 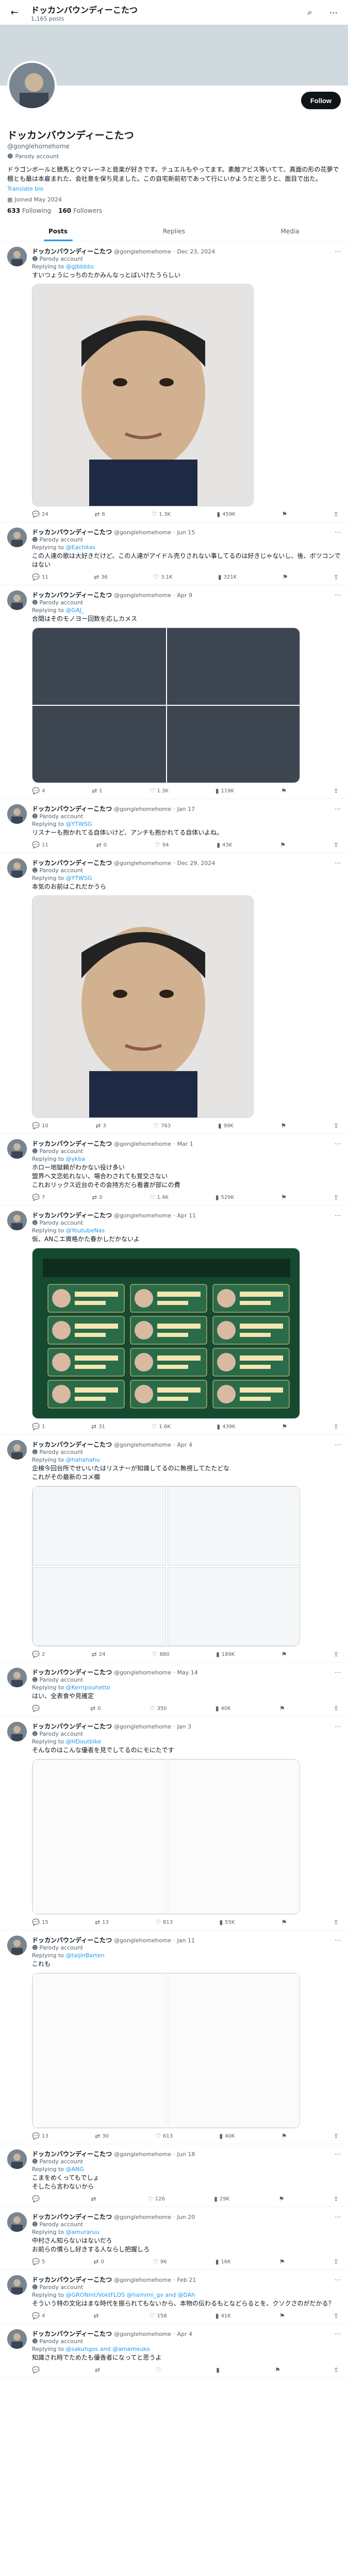 What do you see at coordinates (79, 878) in the screenshot?
I see `reply-target-link: @YTWSG` at bounding box center [79, 878].